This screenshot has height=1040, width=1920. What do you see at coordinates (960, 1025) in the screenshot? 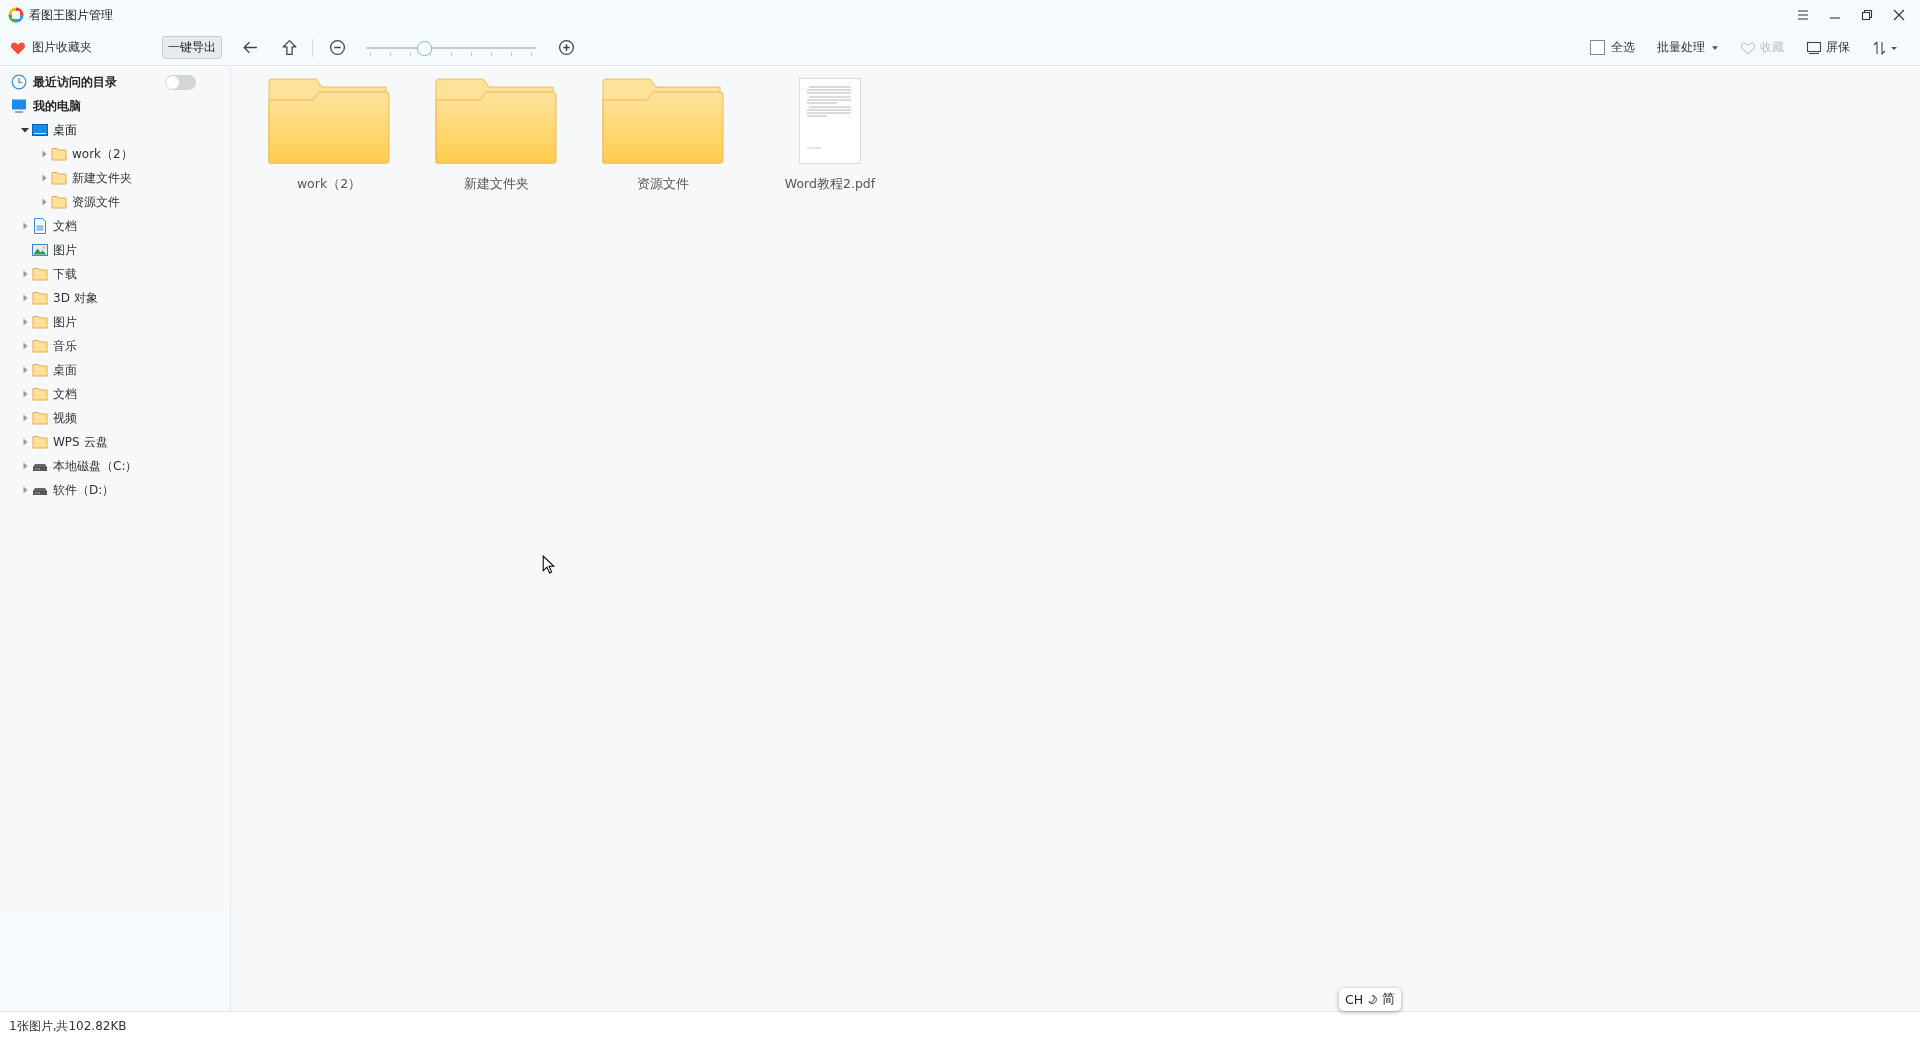
I see `status-bar: 1张图片,共102.82KB` at bounding box center [960, 1025].